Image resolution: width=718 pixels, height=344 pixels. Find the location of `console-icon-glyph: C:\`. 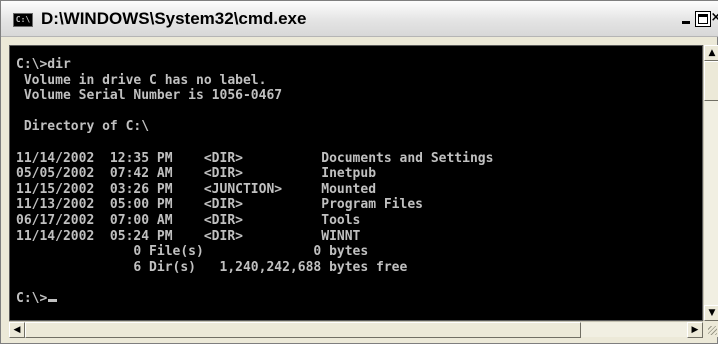

console-icon-glyph: C:\ is located at coordinates (23, 19).